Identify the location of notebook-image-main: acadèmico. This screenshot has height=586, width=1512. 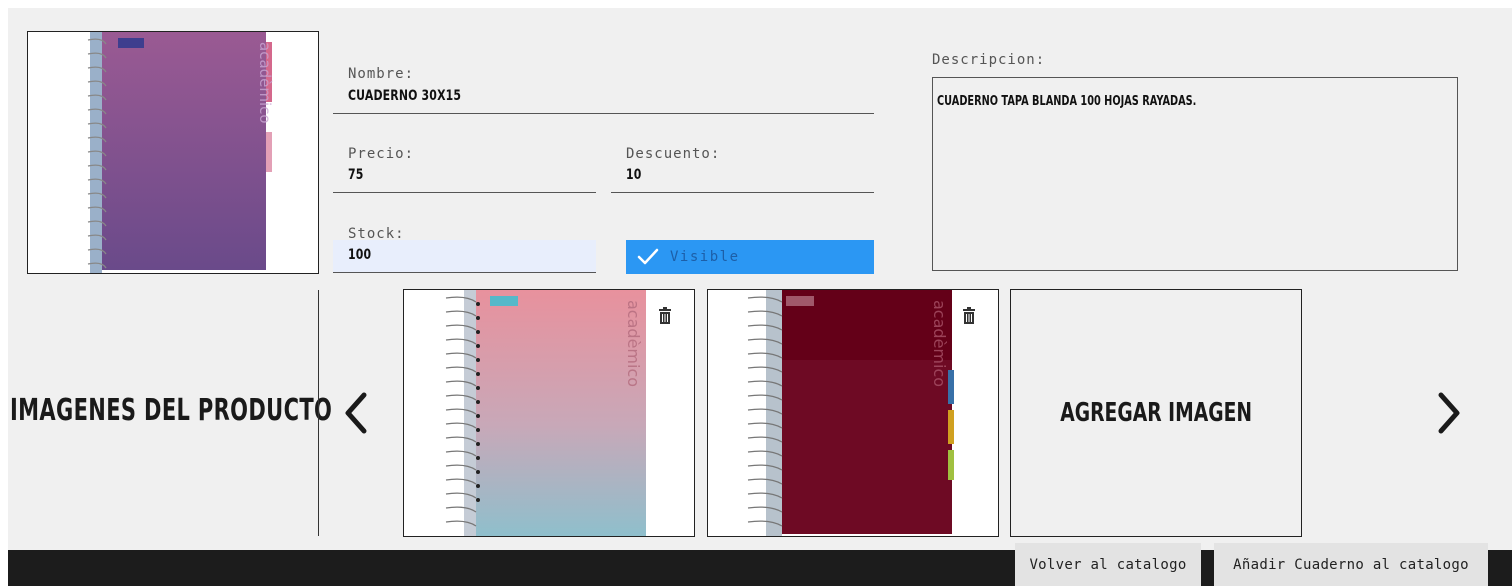
(173, 152).